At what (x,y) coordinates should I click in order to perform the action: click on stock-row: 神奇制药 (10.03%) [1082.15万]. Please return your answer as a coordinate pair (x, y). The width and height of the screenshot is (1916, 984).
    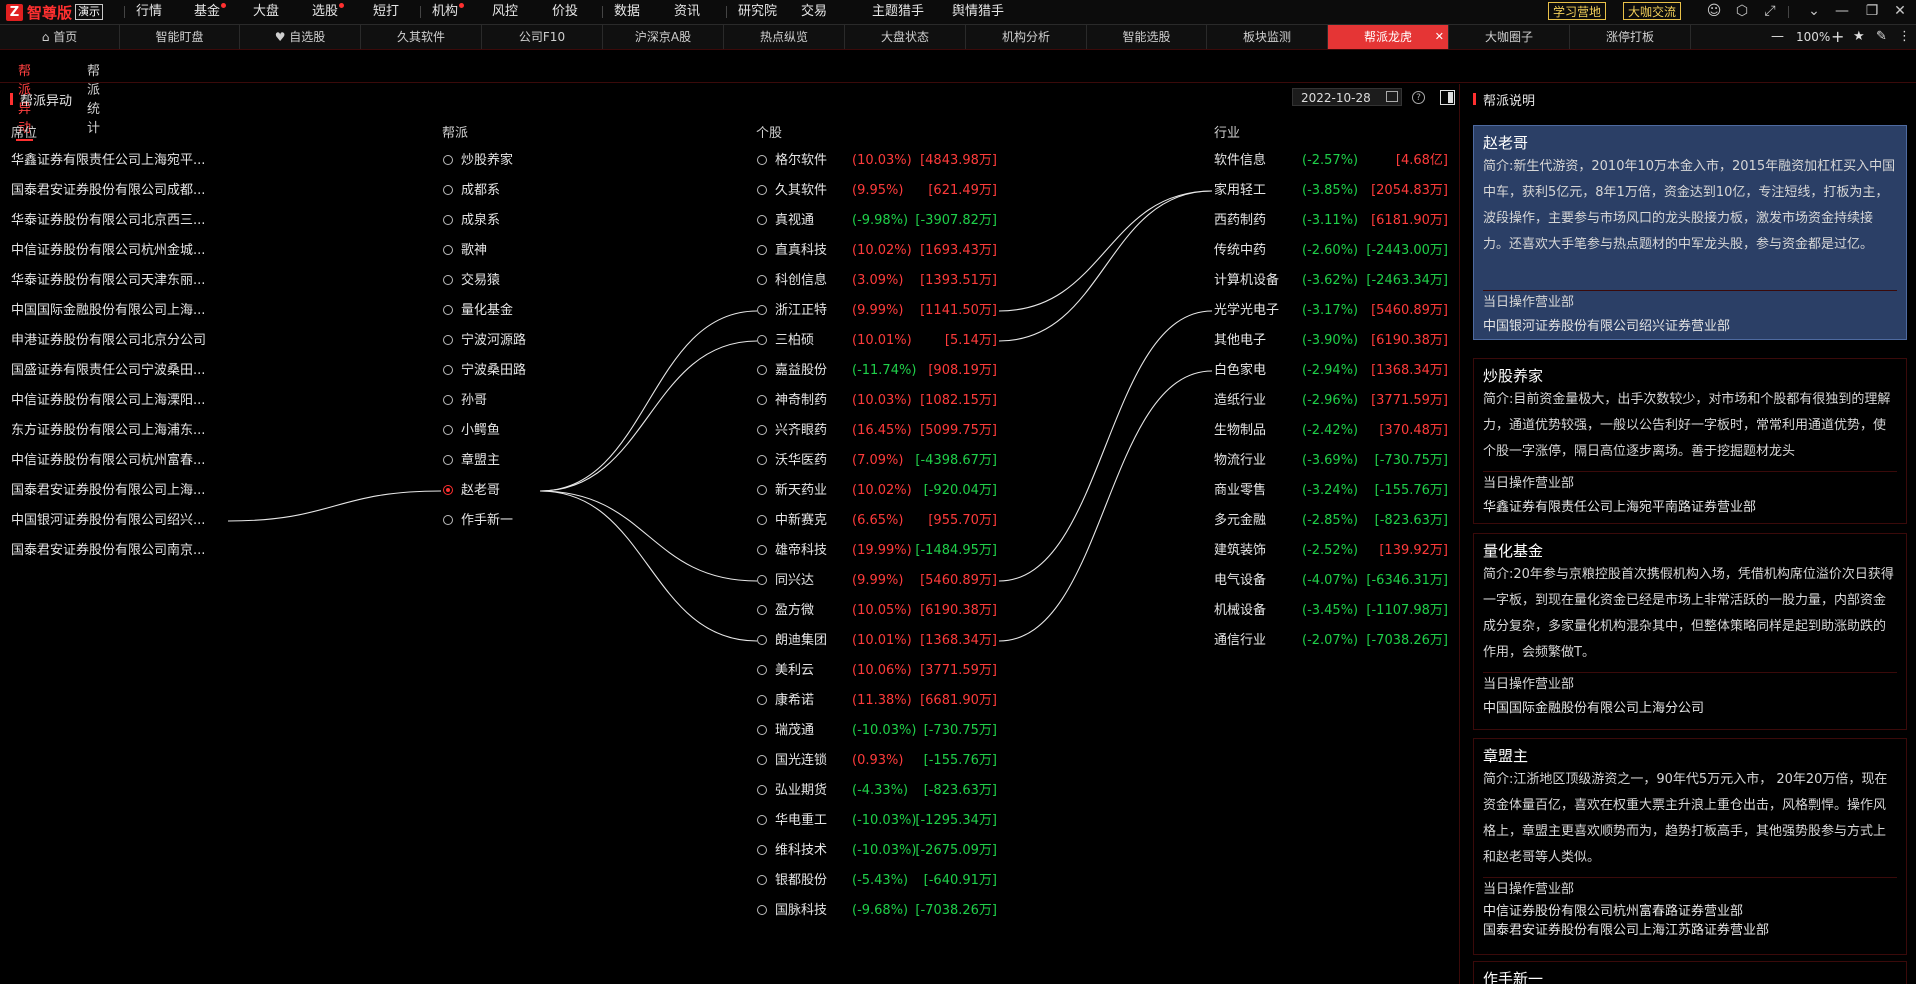
    Looking at the image, I should click on (877, 401).